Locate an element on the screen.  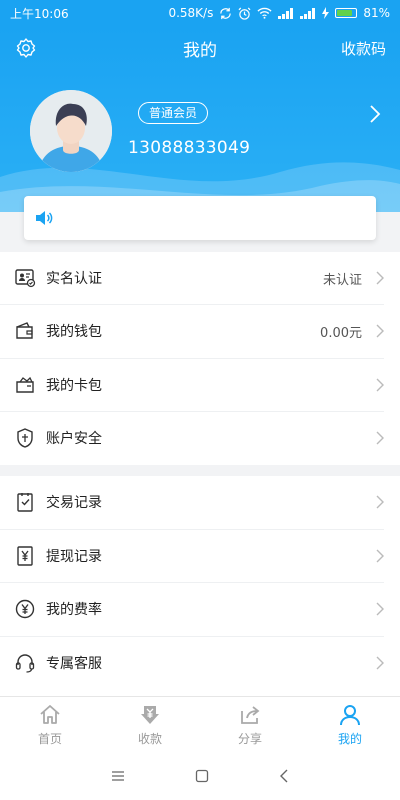
status-time: 上午10:06 is located at coordinates (39, 13).